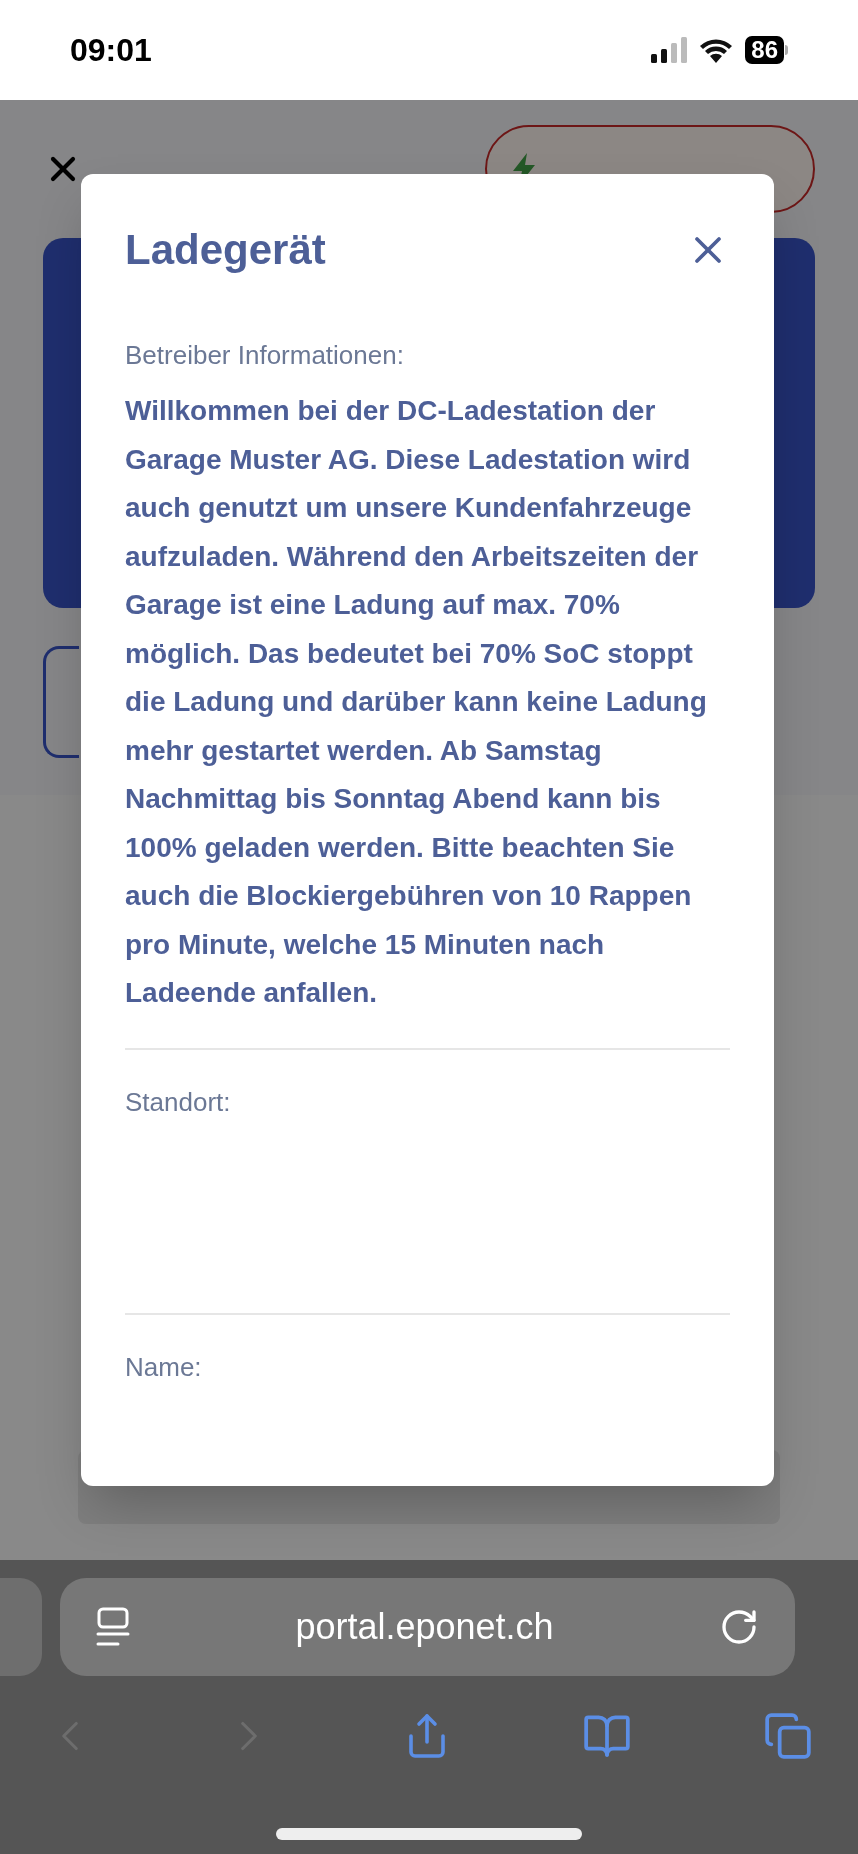 This screenshot has height=1854, width=858. I want to click on address-bar: portal.eponet.ch, so click(427, 1627).